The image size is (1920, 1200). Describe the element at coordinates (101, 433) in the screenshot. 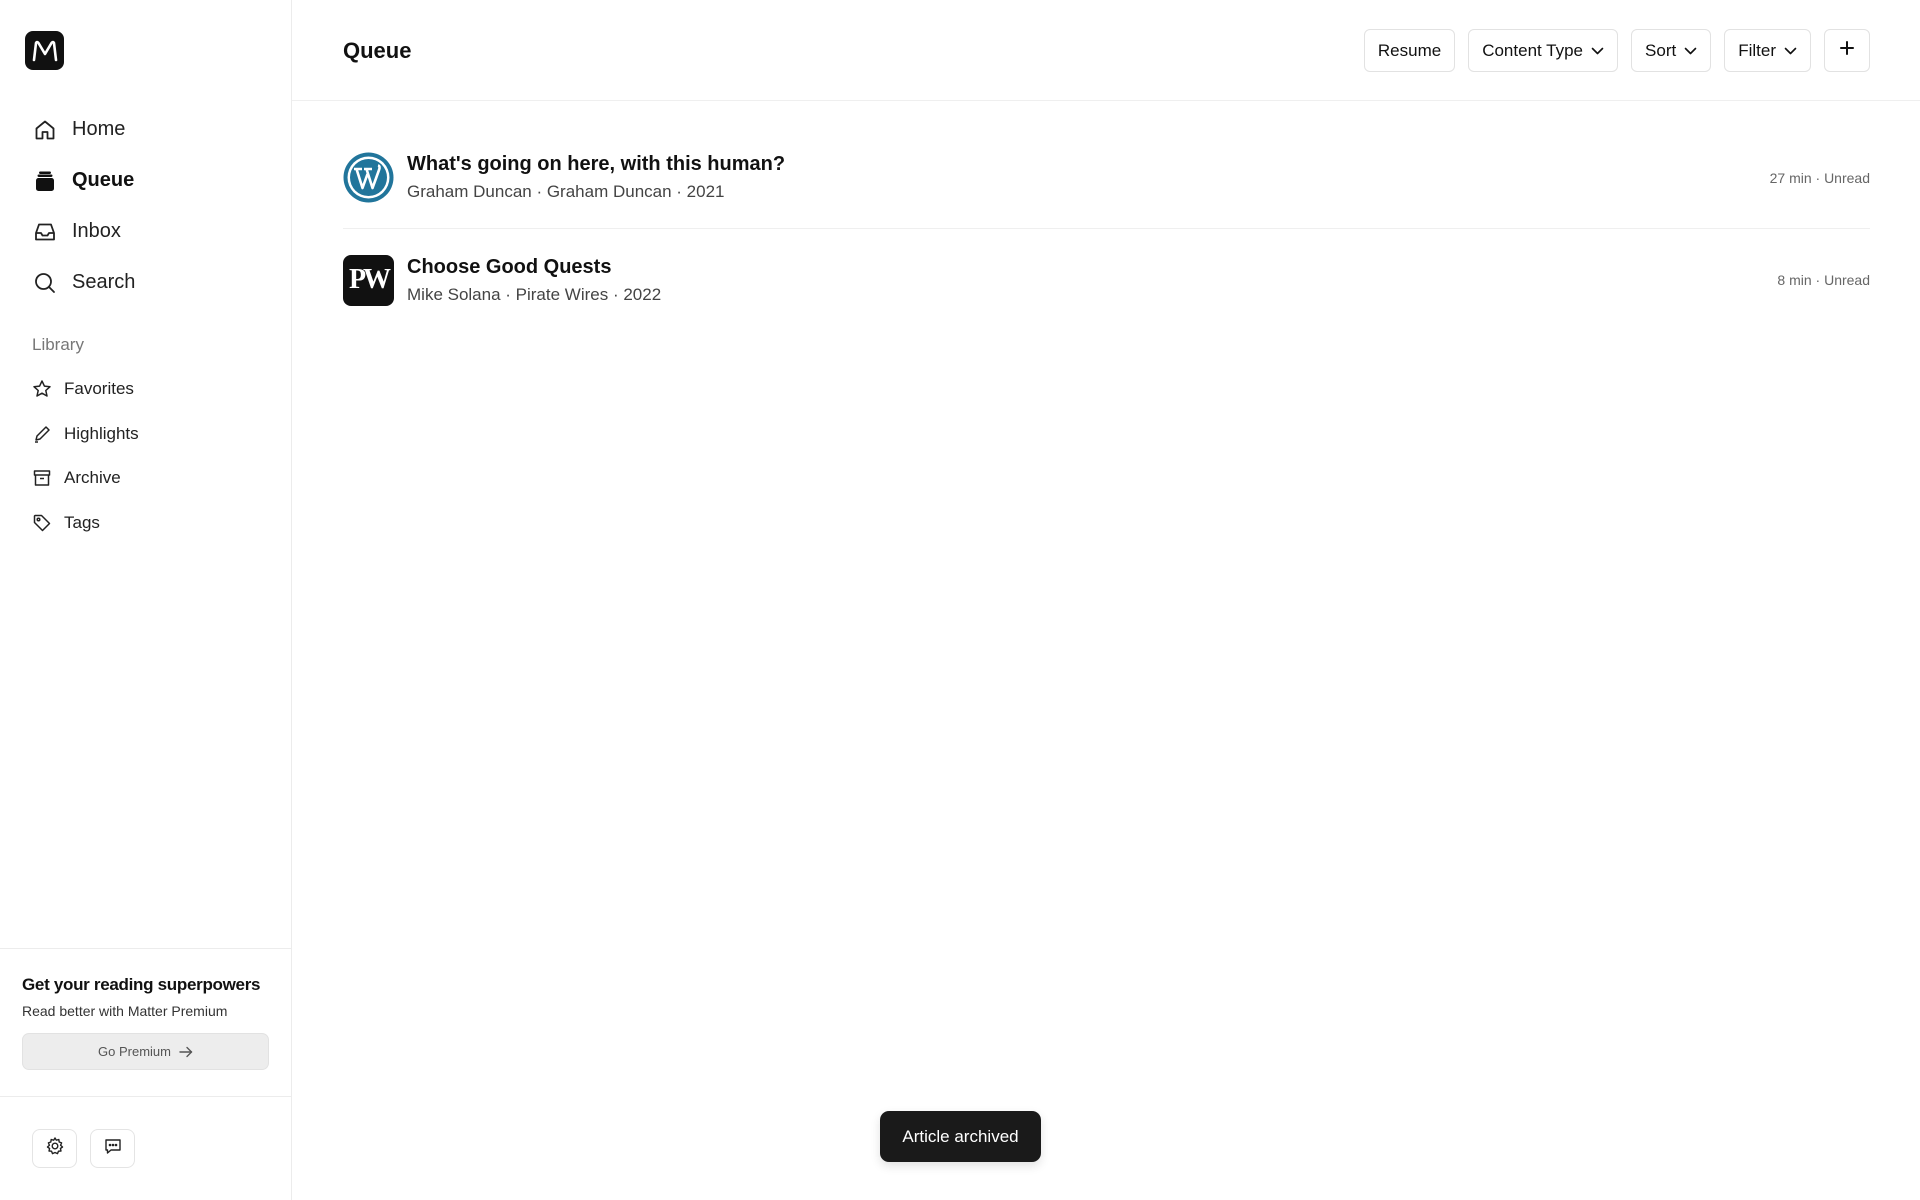

I see `library-item-label: Highlights` at that location.